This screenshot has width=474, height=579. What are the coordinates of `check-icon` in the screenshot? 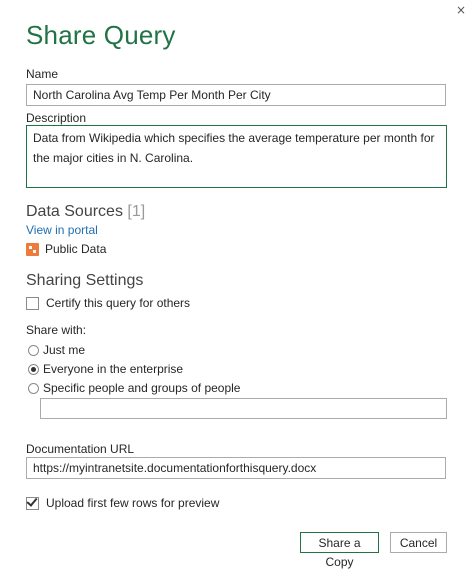 It's located at (32, 500).